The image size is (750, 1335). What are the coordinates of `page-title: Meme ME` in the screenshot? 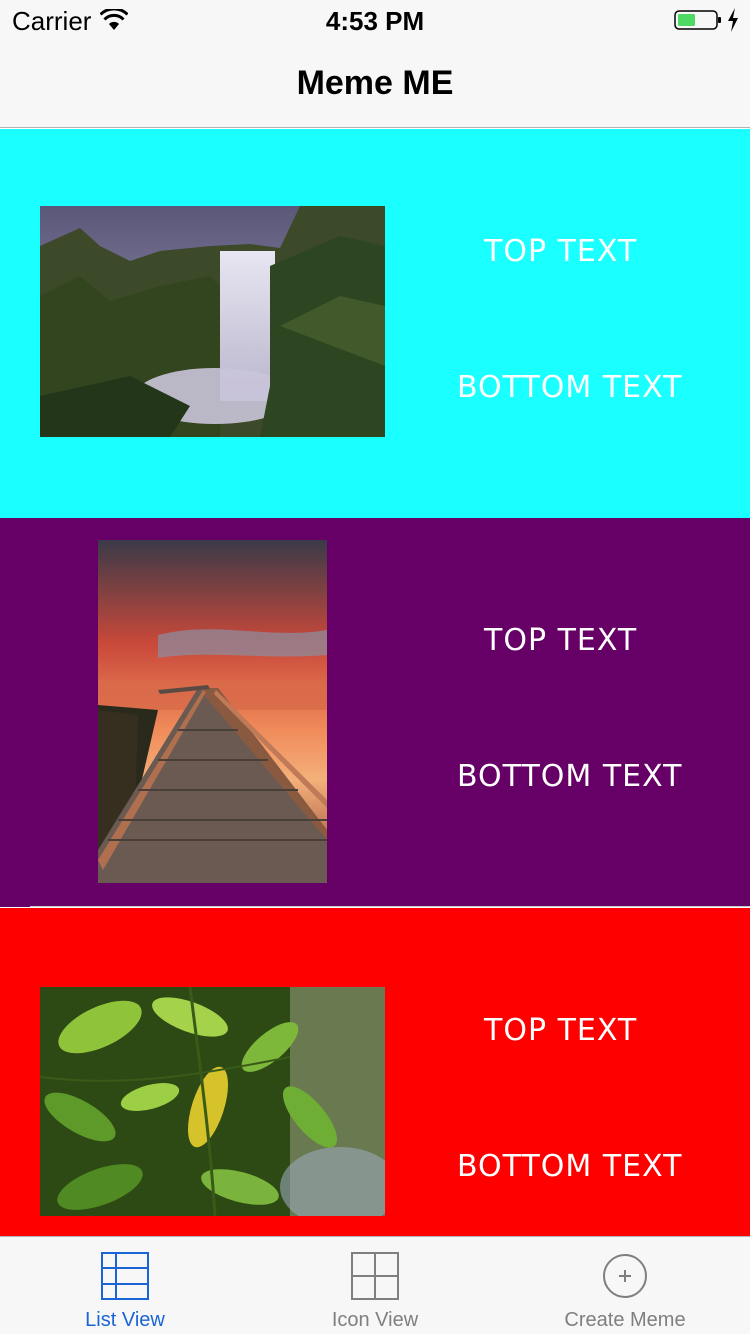 It's located at (375, 83).